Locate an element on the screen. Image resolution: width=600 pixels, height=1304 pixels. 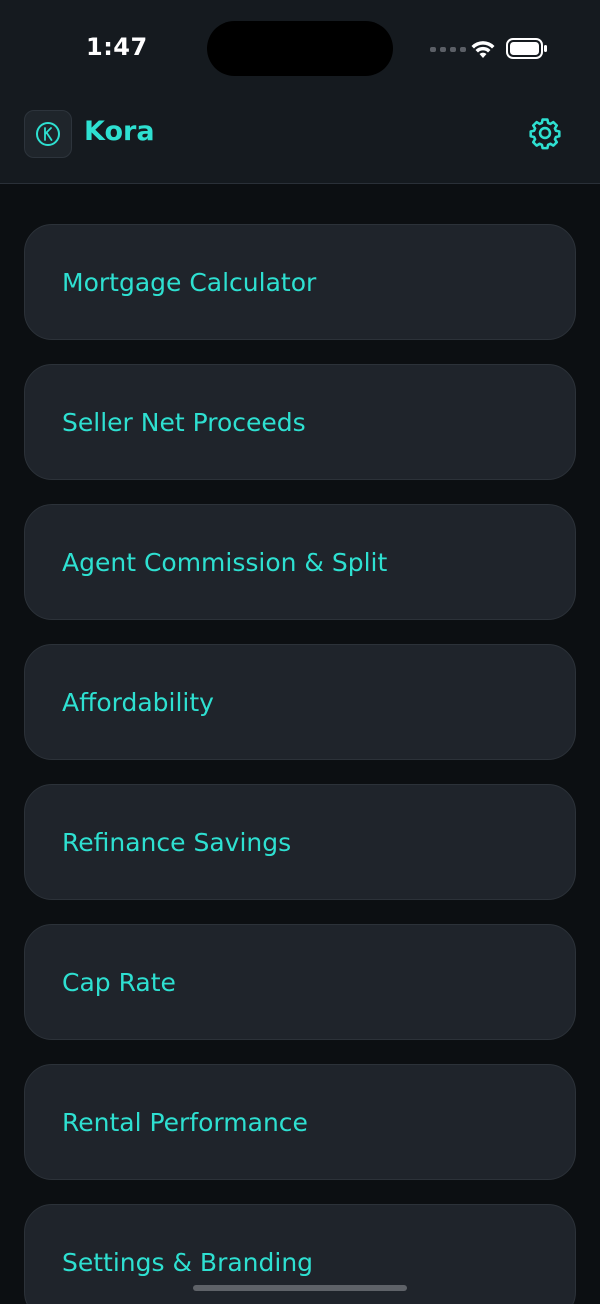
menu-item-label: Rental Performance is located at coordinates (185, 1122).